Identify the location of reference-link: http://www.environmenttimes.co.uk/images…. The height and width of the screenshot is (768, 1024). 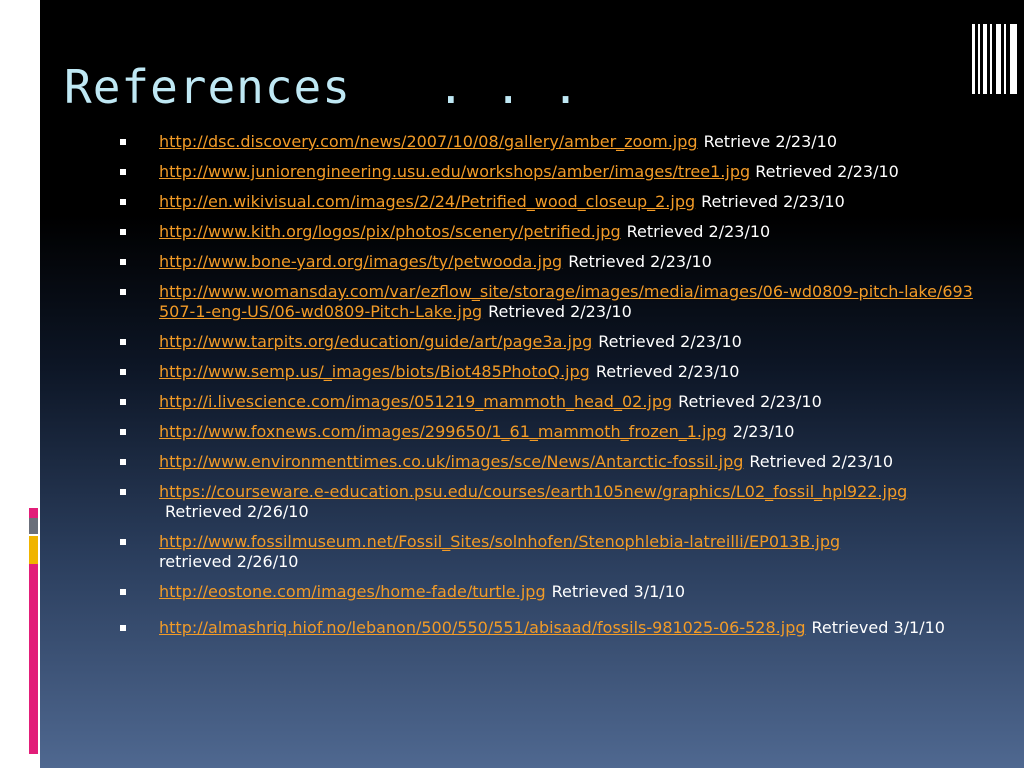
(451, 461).